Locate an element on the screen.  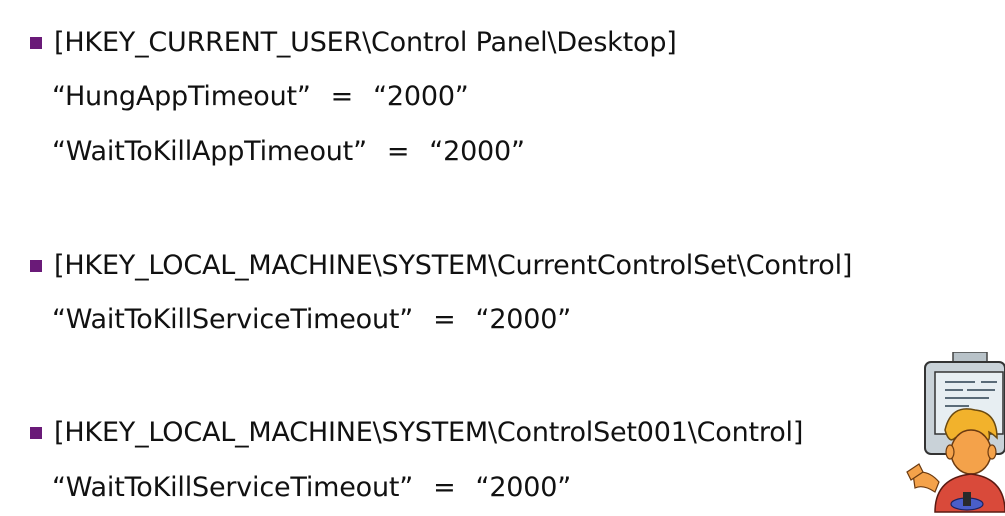
registry-value-line: “WaitToKillAppTimeout” = “2000” is located at coordinates (288, 152).